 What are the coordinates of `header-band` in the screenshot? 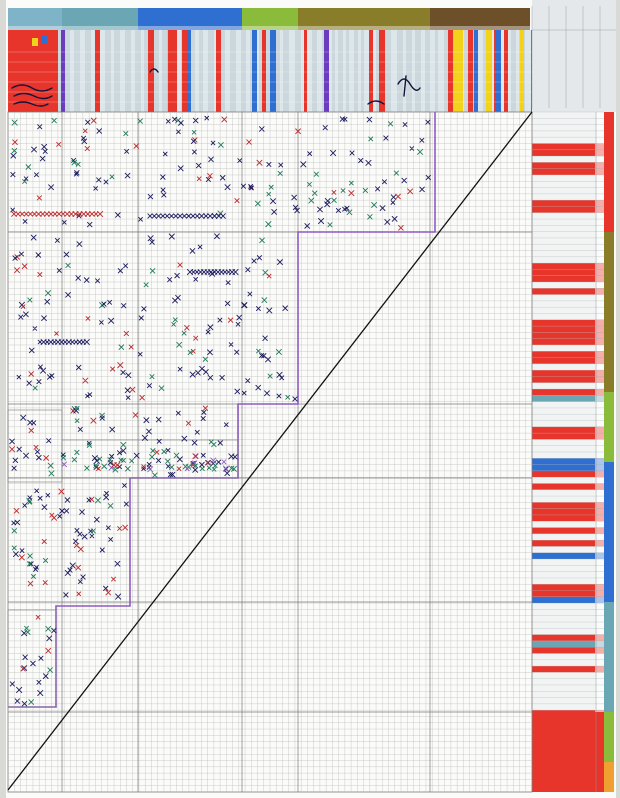 It's located at (270, 71).